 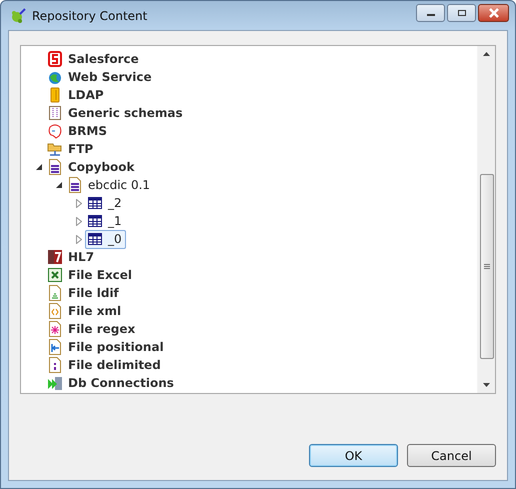 I want to click on tree-item: FTP, so click(x=71, y=149).